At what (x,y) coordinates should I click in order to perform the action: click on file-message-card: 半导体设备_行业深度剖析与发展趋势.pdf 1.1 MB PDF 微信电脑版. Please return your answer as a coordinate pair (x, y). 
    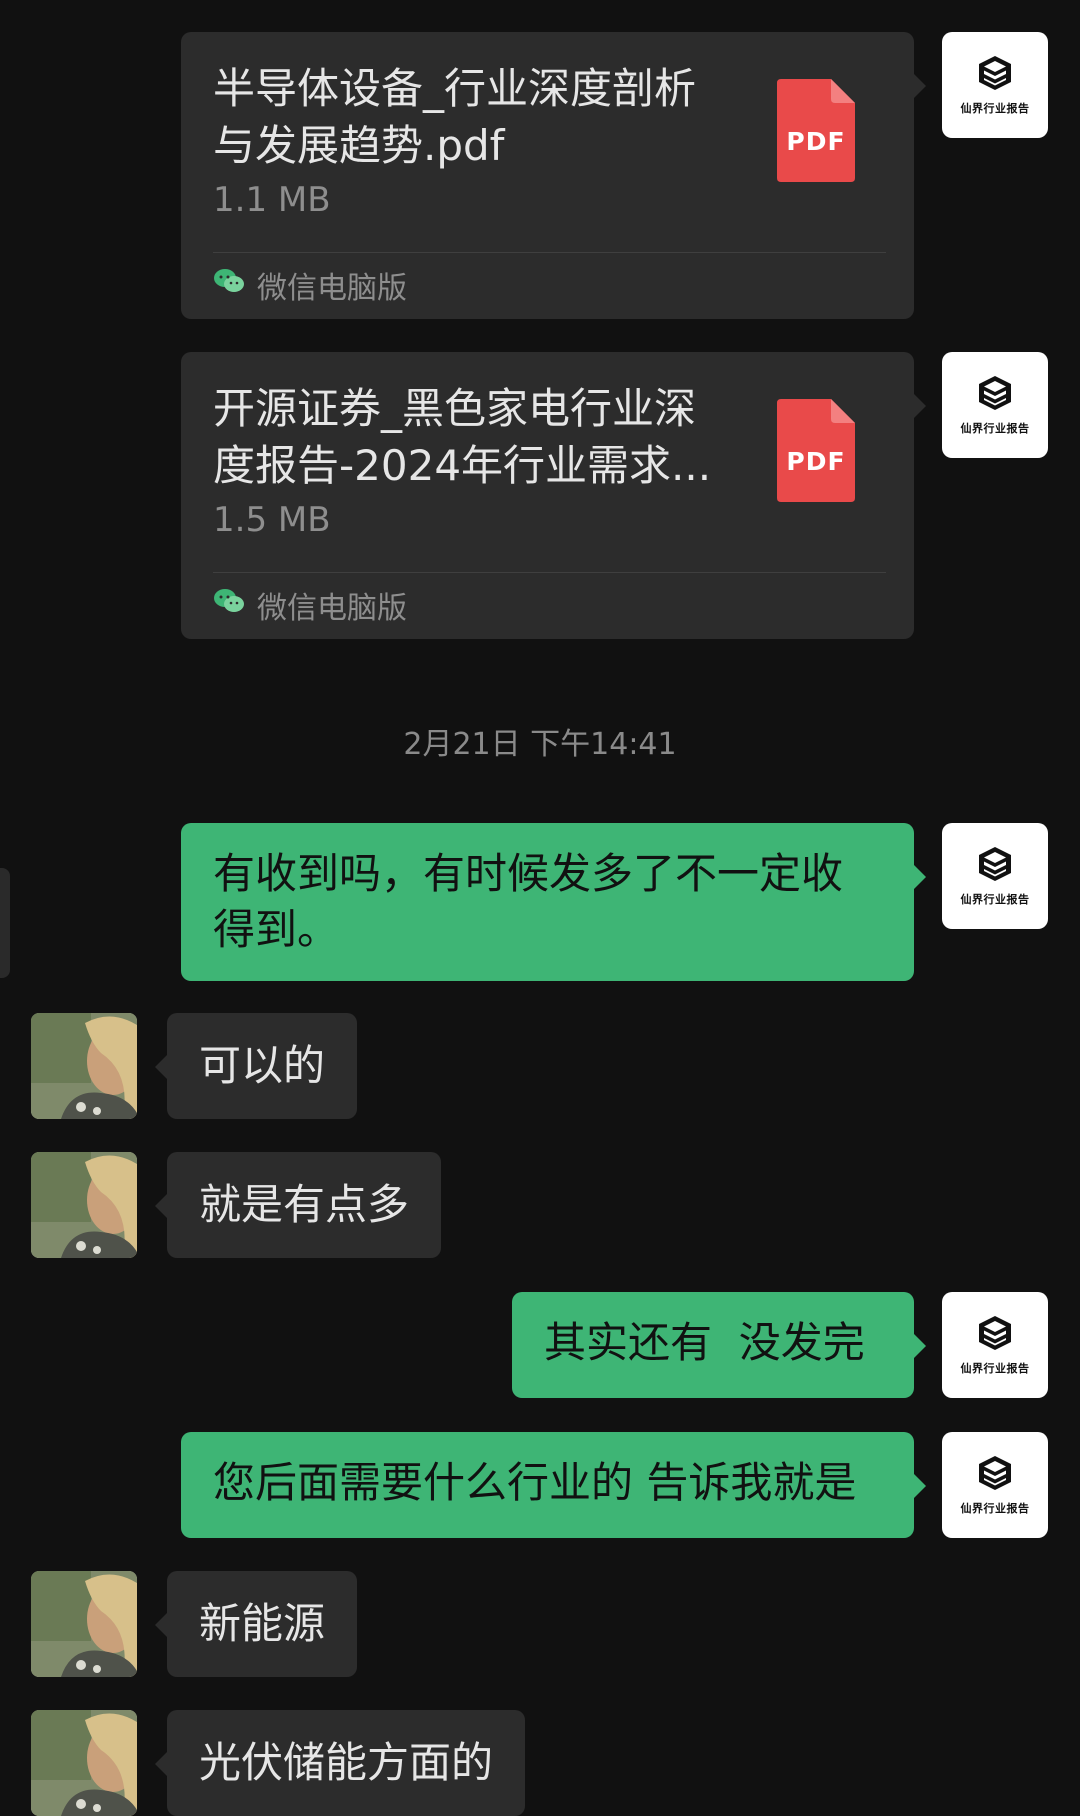
    Looking at the image, I should click on (553, 175).